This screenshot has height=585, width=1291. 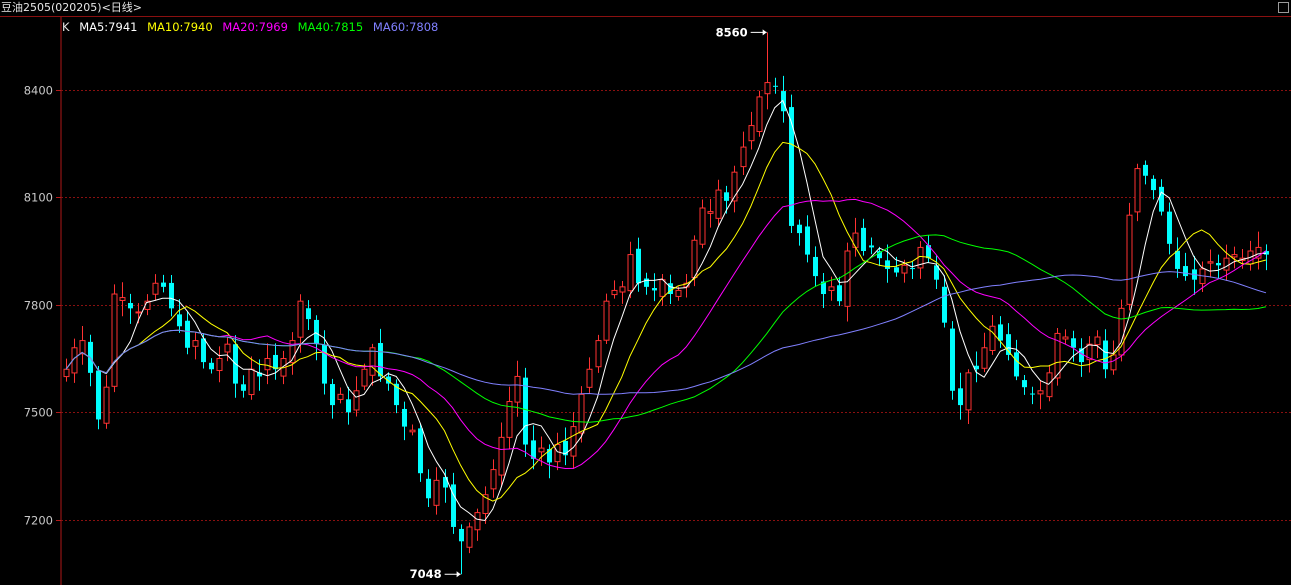 What do you see at coordinates (426, 574) in the screenshot?
I see `min-price-label: 7048` at bounding box center [426, 574].